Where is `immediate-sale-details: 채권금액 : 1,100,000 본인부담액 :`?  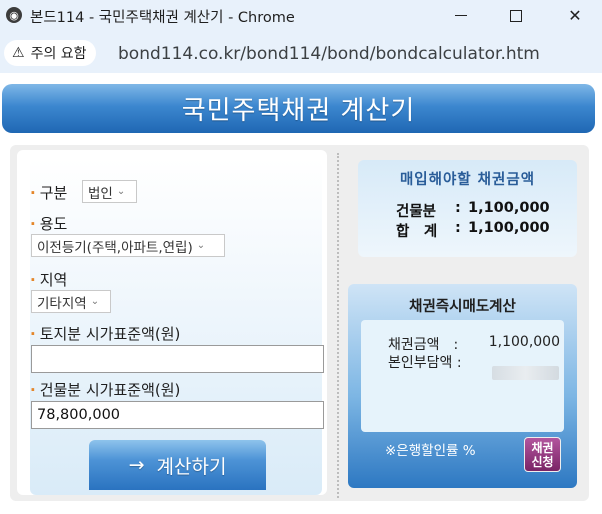
immediate-sale-details: 채권금액 : 1,100,000 본인부담액 : is located at coordinates (462, 376).